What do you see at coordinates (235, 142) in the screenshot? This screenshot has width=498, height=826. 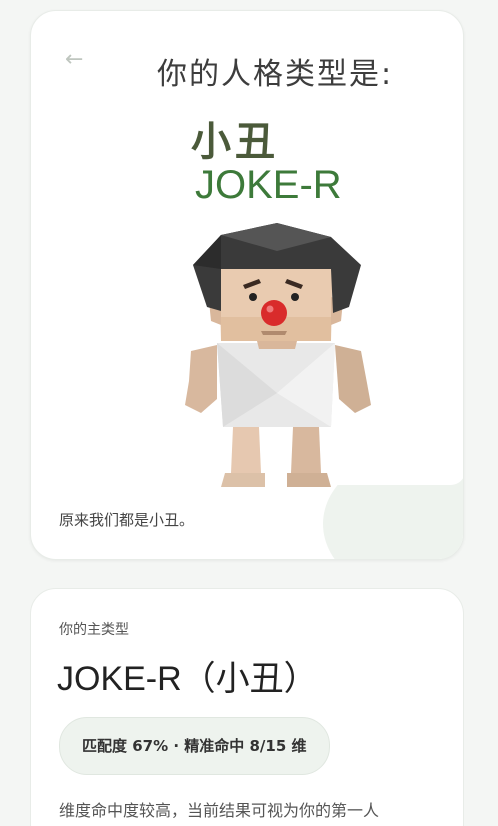 I see `type-name-chinese: 小丑` at bounding box center [235, 142].